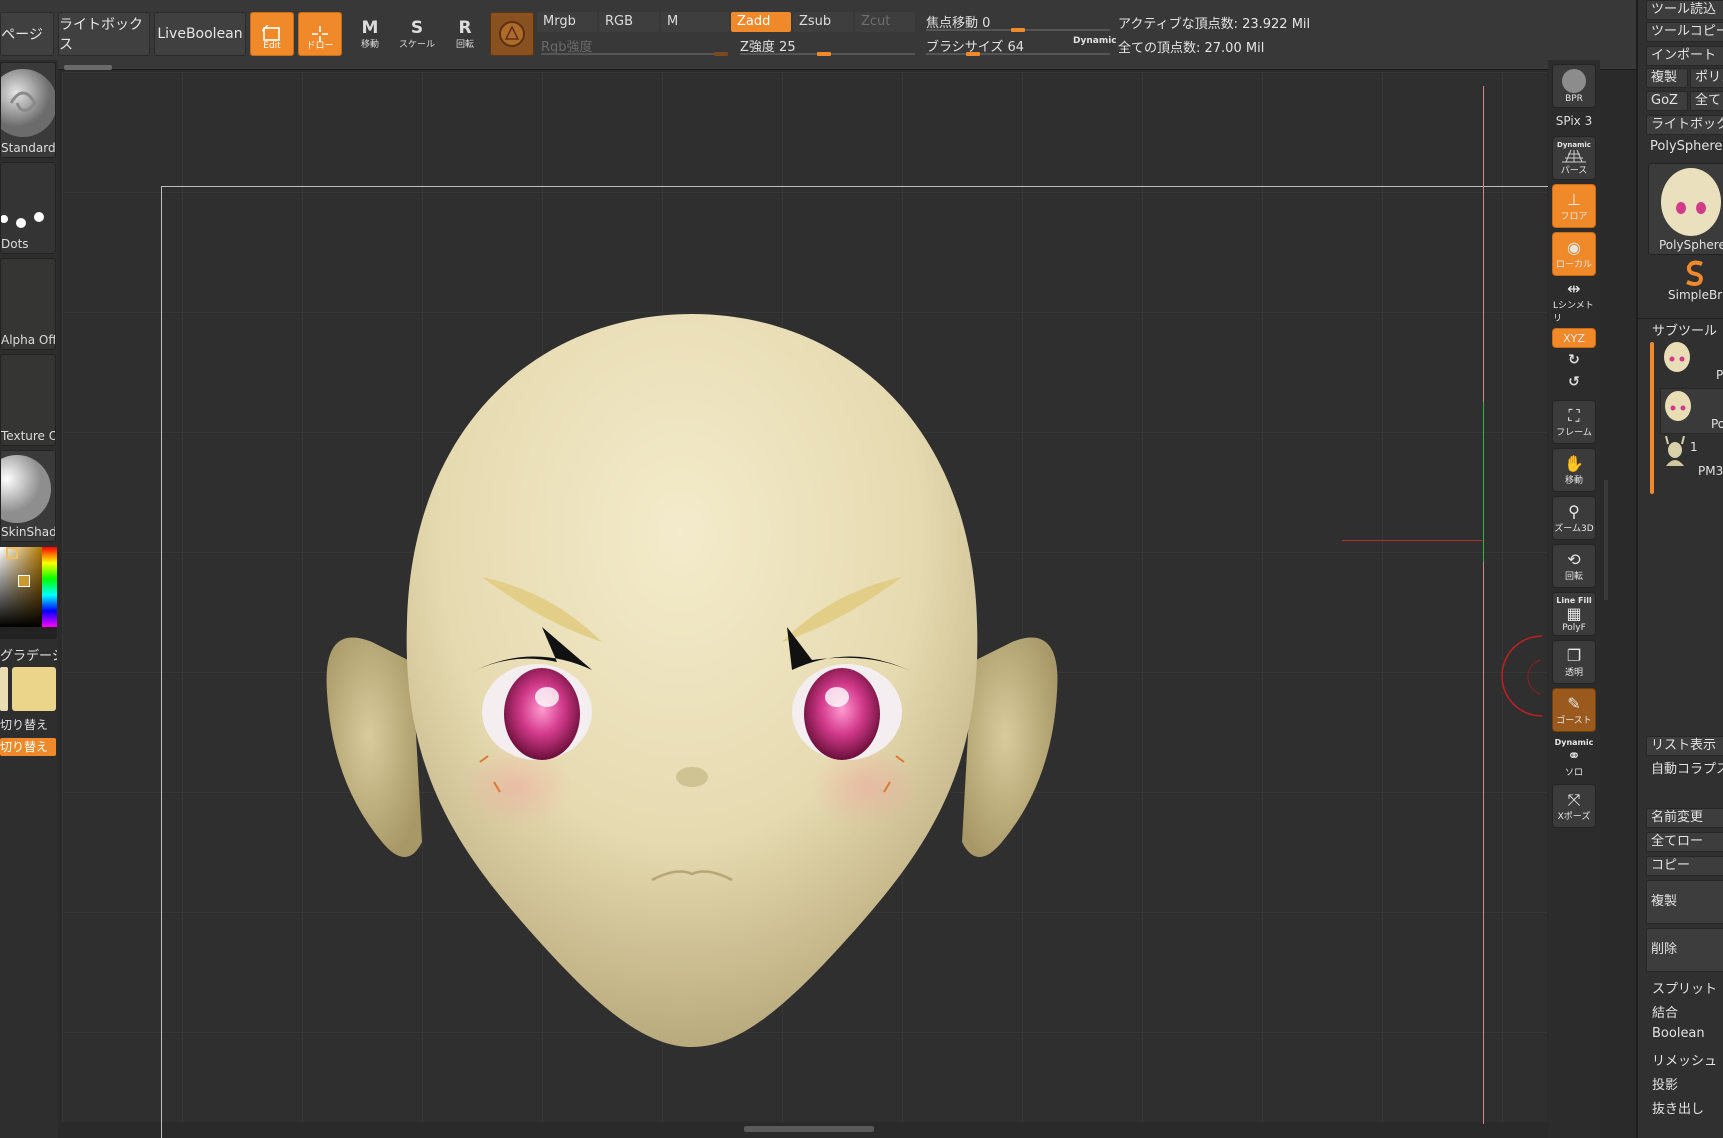  Describe the element at coordinates (465, 27) in the screenshot. I see `rotate-icon: R` at that location.